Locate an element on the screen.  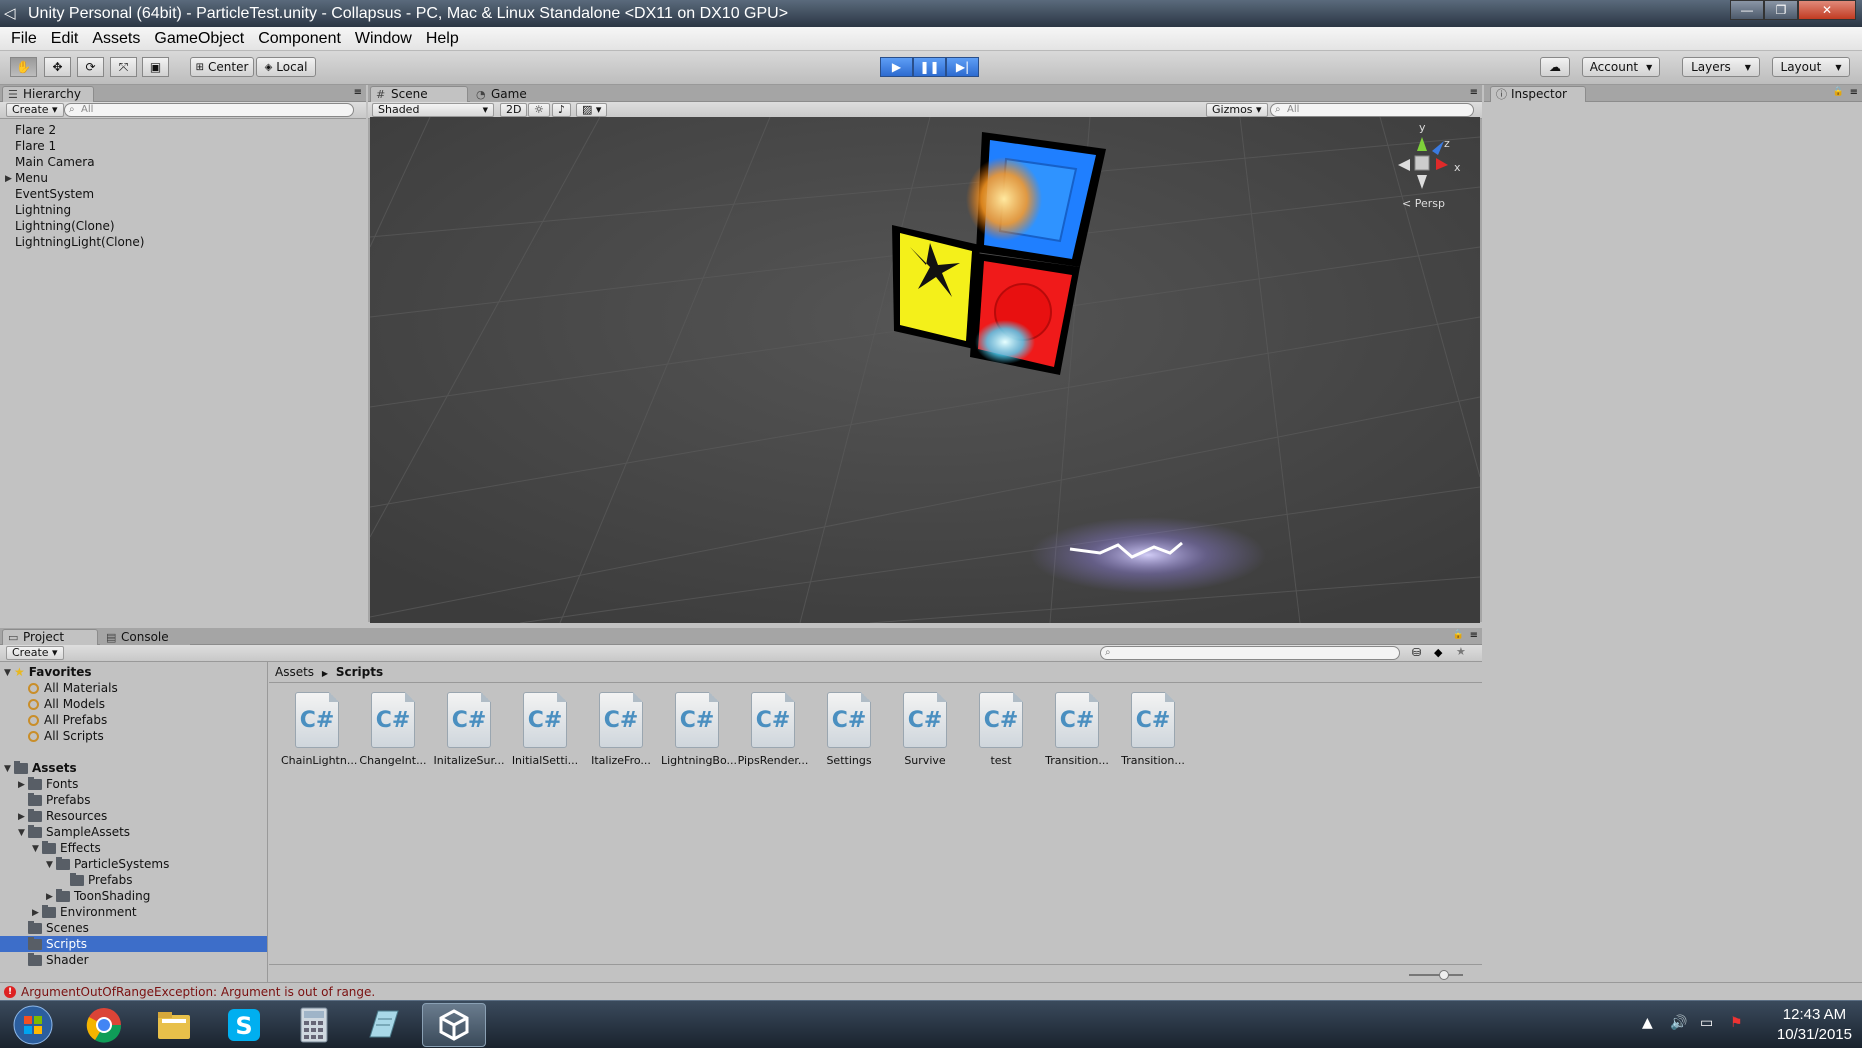
move-tool-button: ✥ is located at coordinates (57, 67).